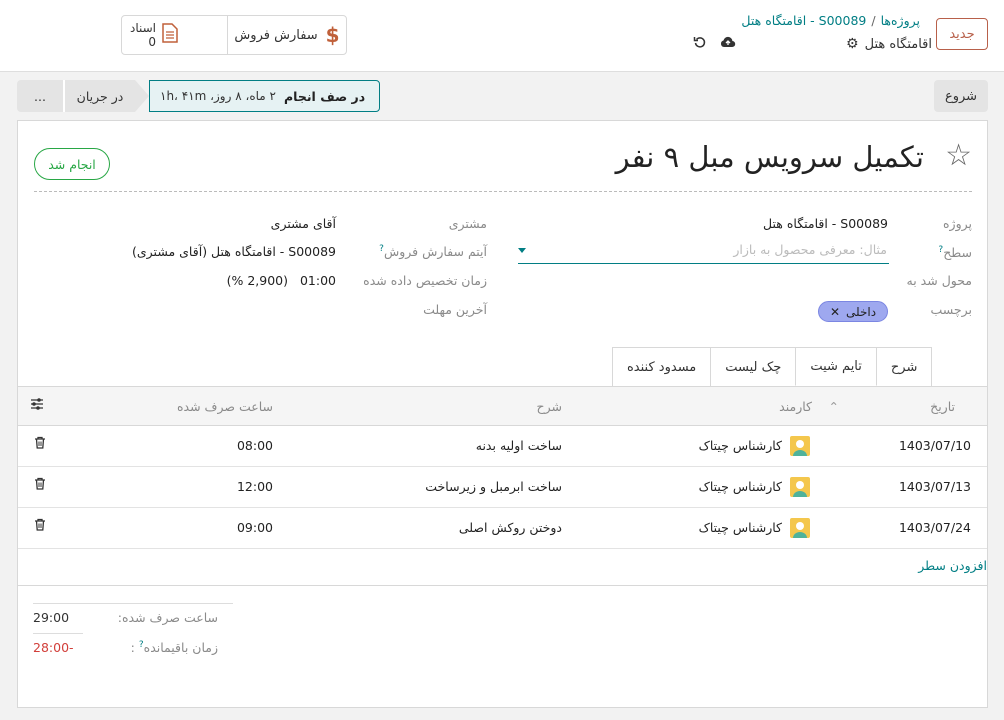 This screenshot has width=1004, height=720. Describe the element at coordinates (503, 191) in the screenshot. I see `title-divider` at that location.